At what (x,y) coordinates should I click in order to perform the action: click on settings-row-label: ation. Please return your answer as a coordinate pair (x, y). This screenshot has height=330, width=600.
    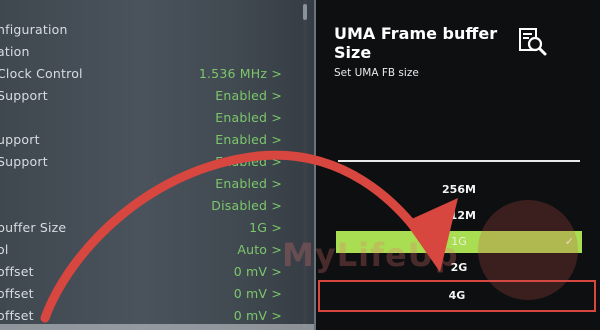
    Looking at the image, I should click on (15, 51).